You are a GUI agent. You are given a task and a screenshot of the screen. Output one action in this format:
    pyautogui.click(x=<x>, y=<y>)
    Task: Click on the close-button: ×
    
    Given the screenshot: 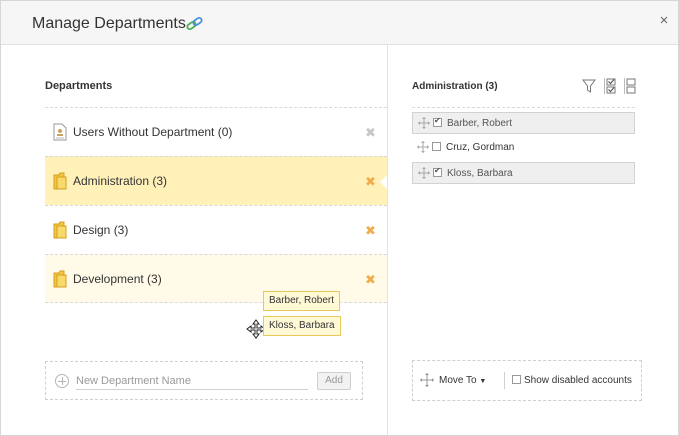 What is the action you would take?
    pyautogui.click(x=664, y=21)
    